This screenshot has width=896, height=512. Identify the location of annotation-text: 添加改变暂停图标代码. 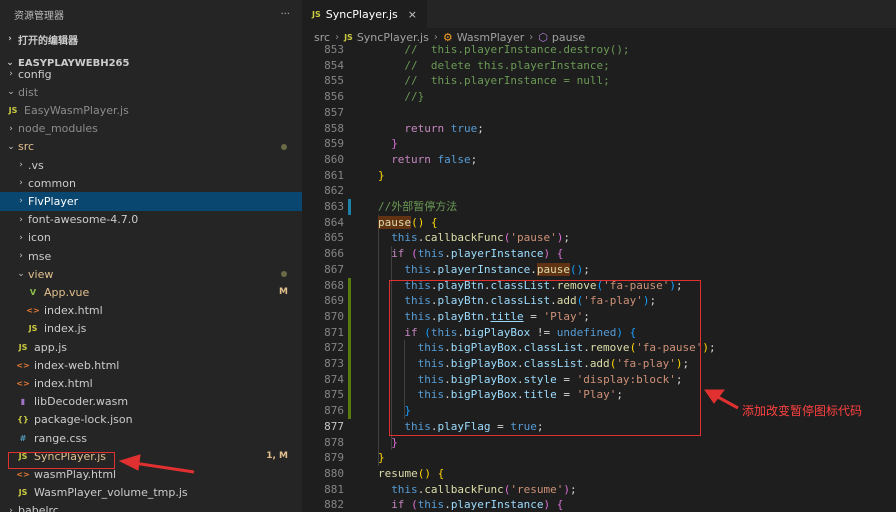
(802, 411).